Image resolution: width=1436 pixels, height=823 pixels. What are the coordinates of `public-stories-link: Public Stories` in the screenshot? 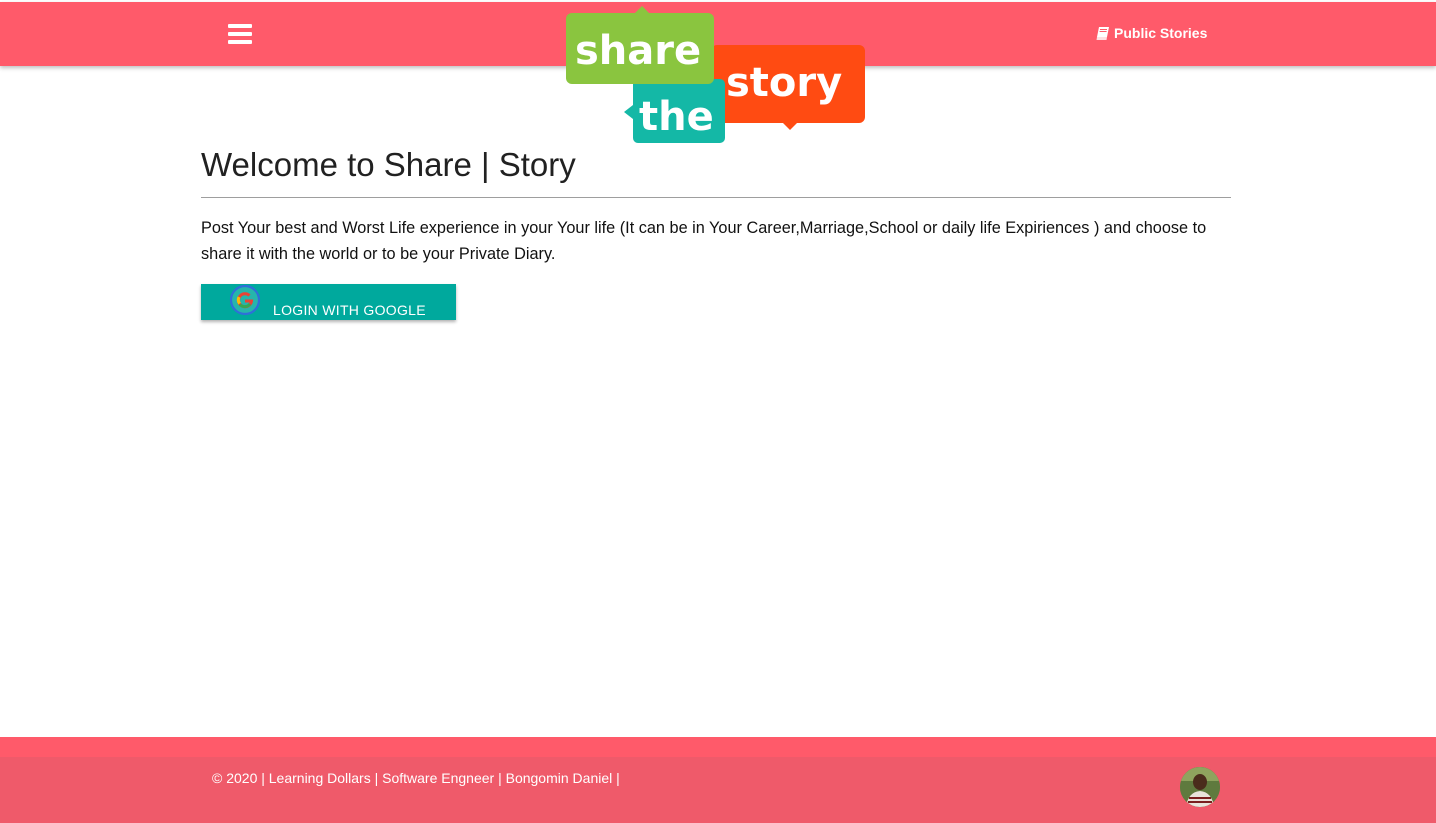 It's located at (1151, 33).